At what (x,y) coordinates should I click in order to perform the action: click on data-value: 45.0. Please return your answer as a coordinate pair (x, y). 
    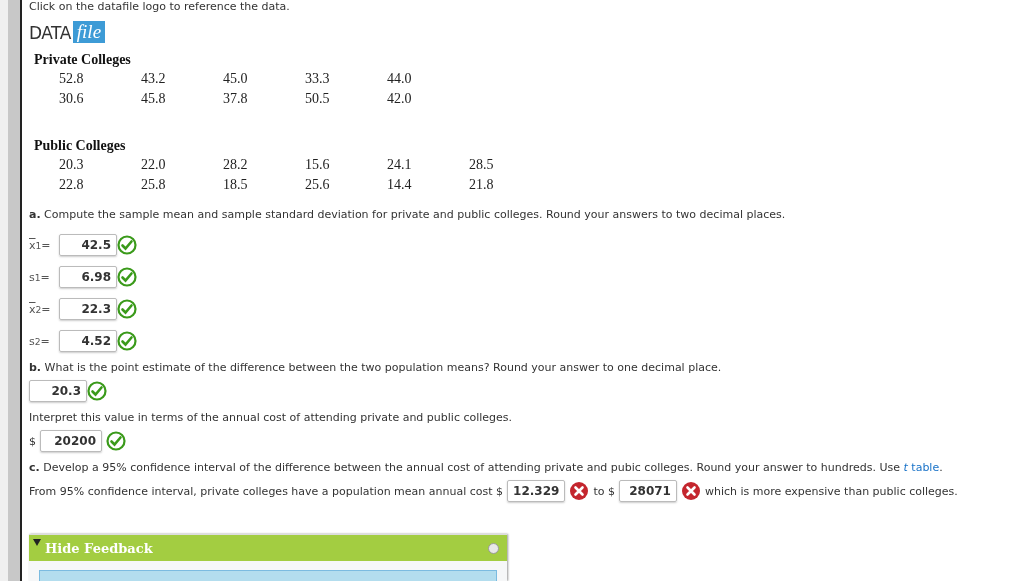
    Looking at the image, I should click on (236, 79).